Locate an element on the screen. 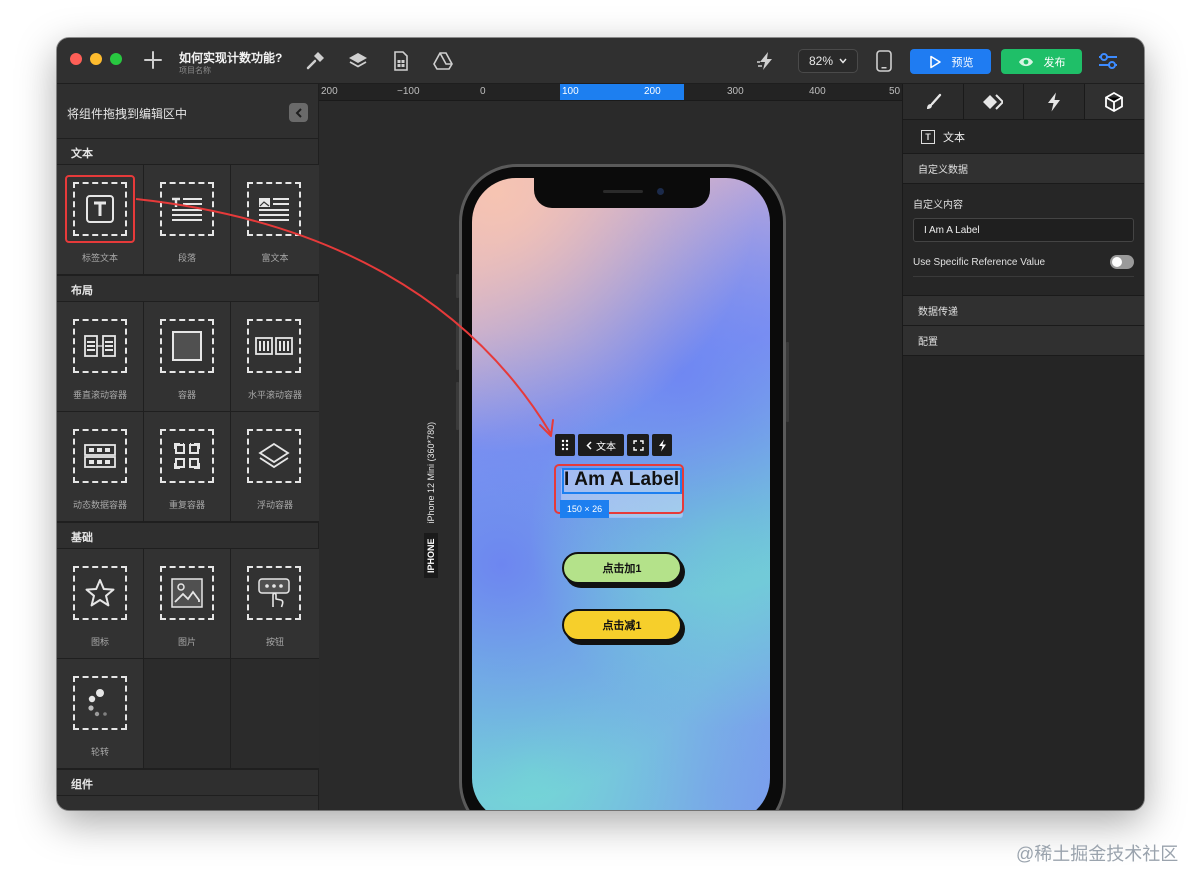 The width and height of the screenshot is (1200, 886). watermark: @稀土掘金技术社区 is located at coordinates (1097, 854).